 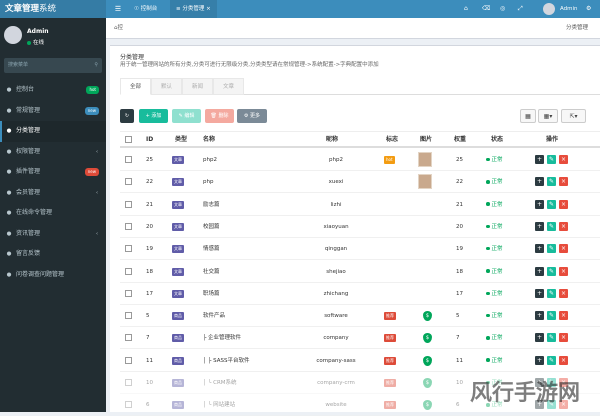 What do you see at coordinates (502, 9) in the screenshot?
I see `globe-icon: ◎` at bounding box center [502, 9].